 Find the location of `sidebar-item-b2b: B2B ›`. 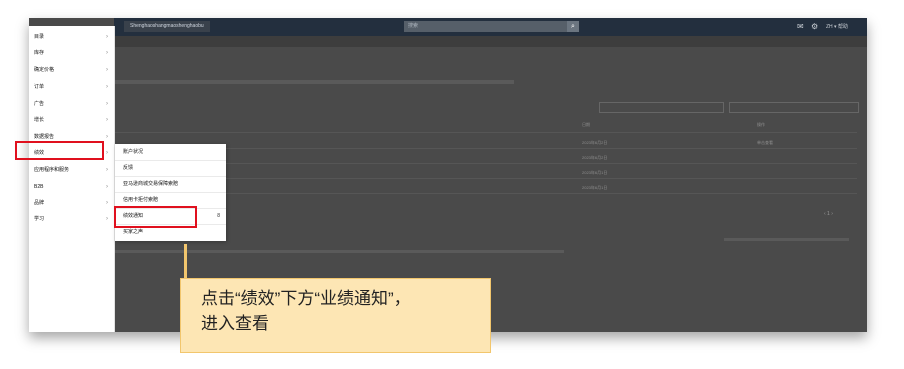

sidebar-item-b2b: B2B › is located at coordinates (71, 187).